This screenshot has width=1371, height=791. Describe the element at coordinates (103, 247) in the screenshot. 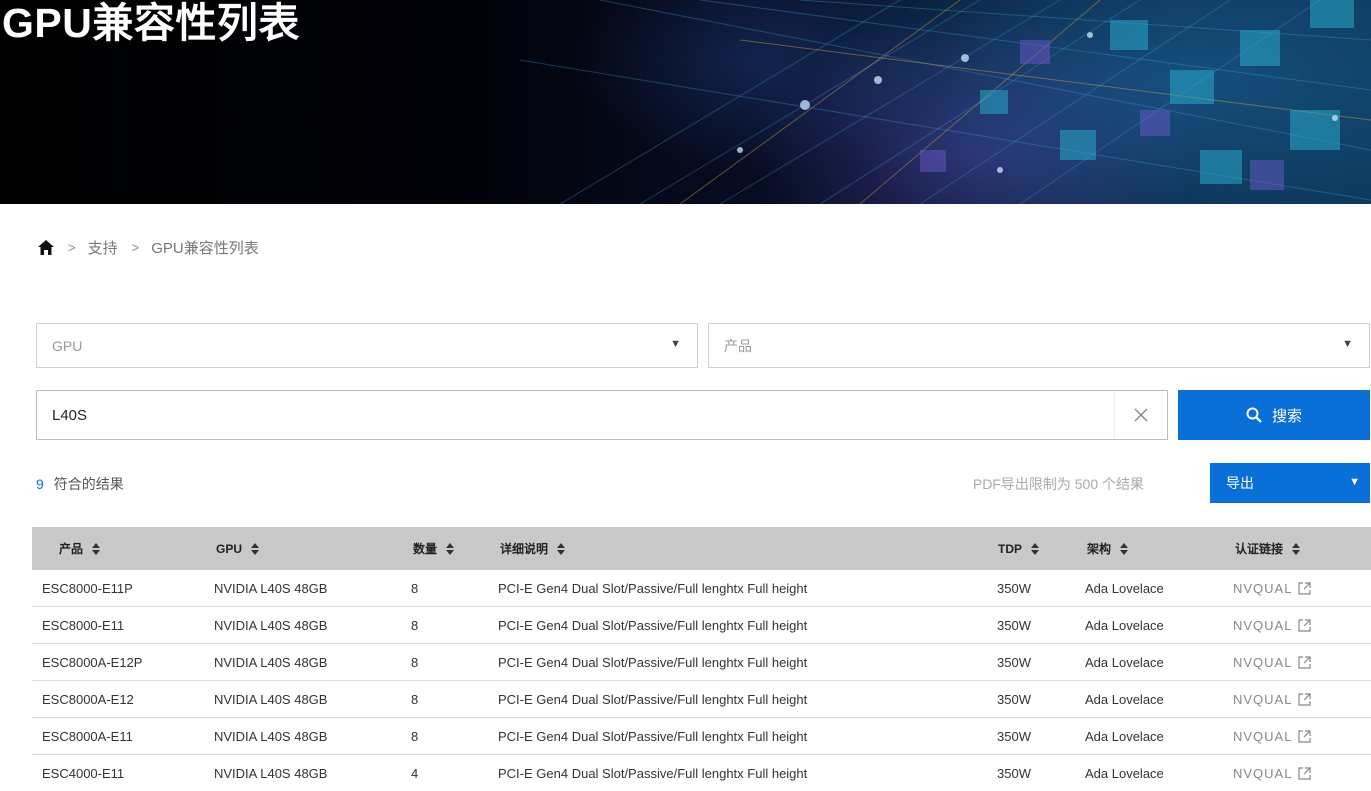

I see `breadcrumb-support: 支持` at that location.